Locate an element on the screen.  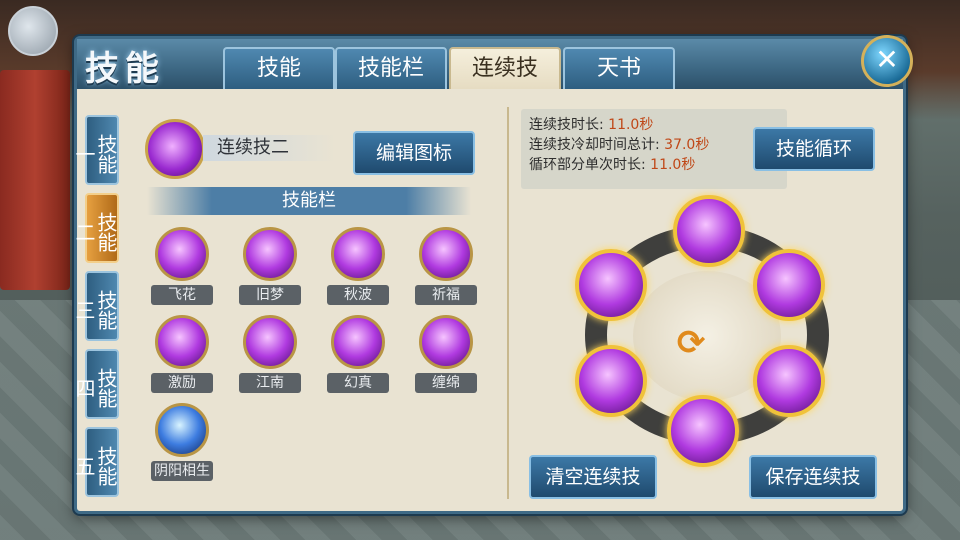
title-bar: 技能 技能 技能栏 连续技 天书 ✕ is located at coordinates (495, 62).